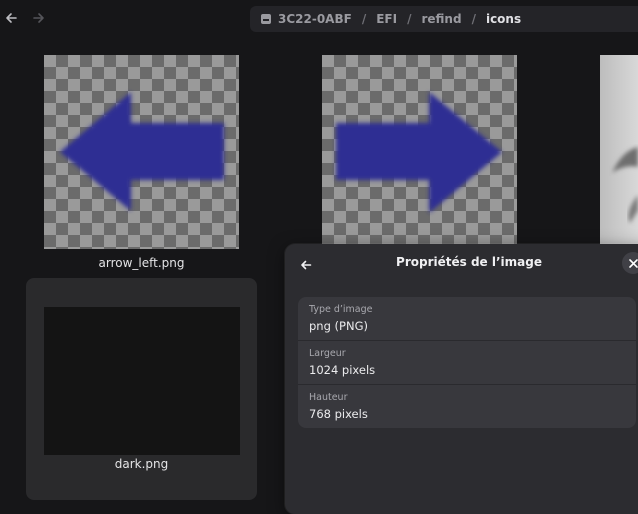 The height and width of the screenshot is (514, 638). Describe the element at coordinates (142, 381) in the screenshot. I see `file-thumbnail-dark` at that location.